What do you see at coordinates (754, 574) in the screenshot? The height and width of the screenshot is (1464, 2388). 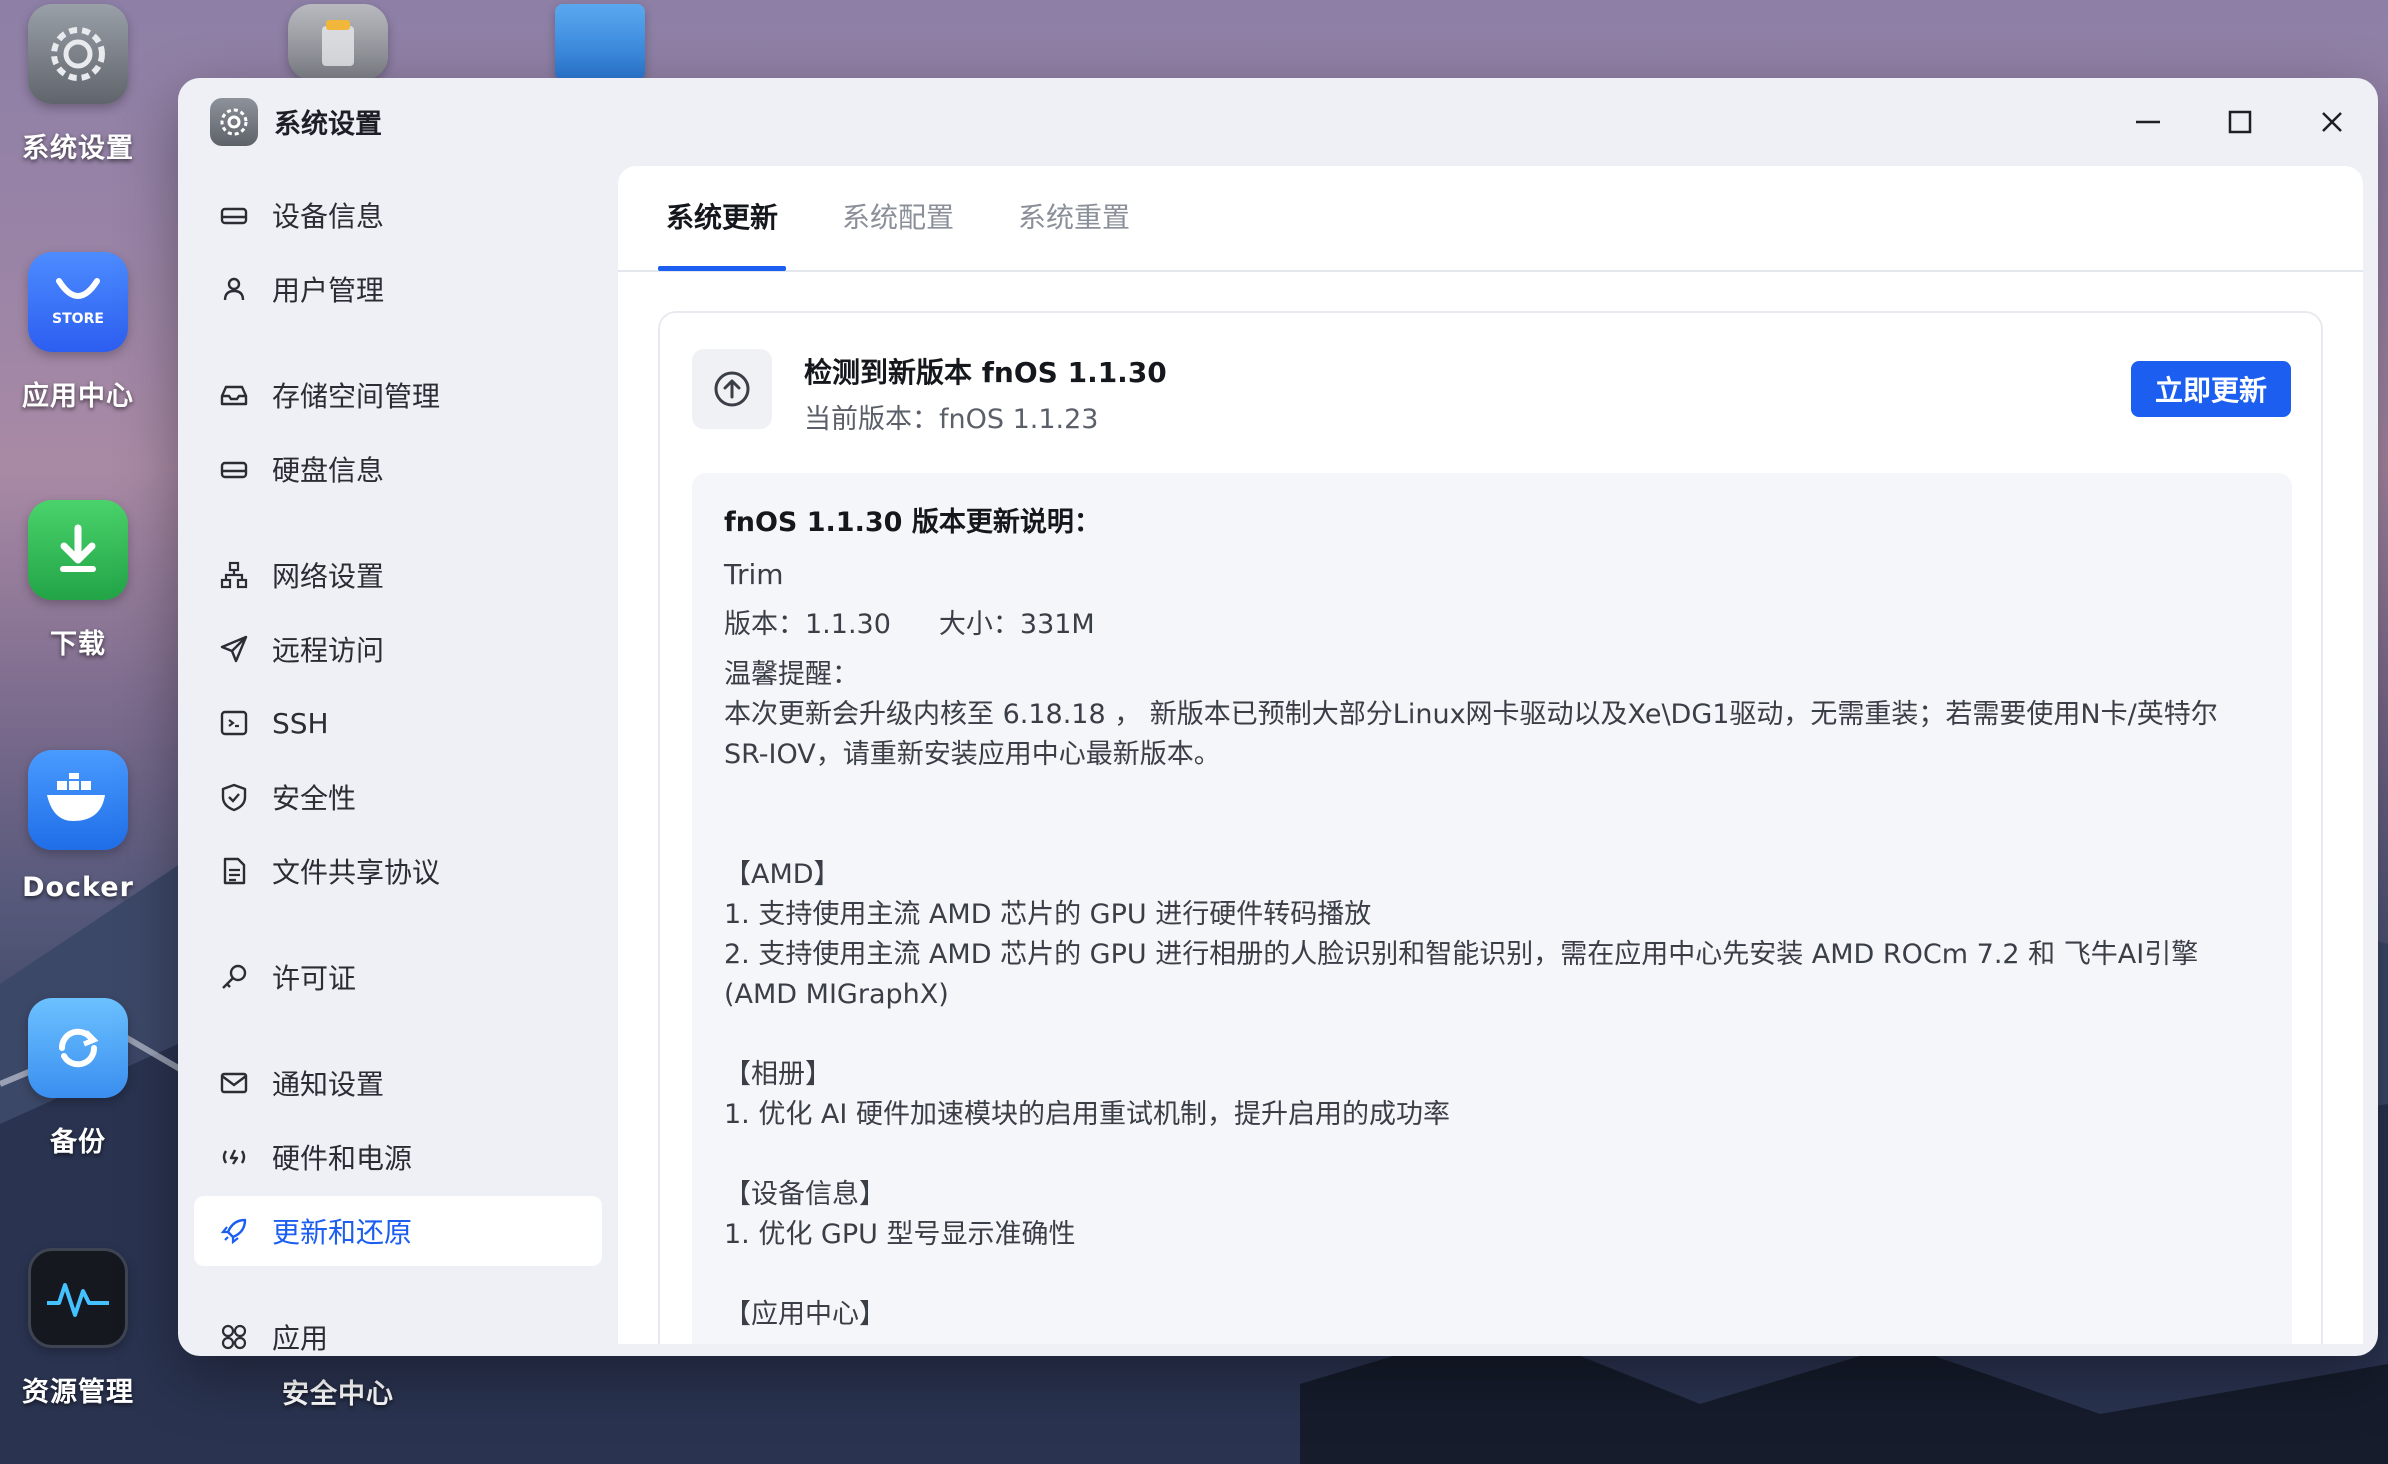 I see `notes-name: Trim` at bounding box center [754, 574].